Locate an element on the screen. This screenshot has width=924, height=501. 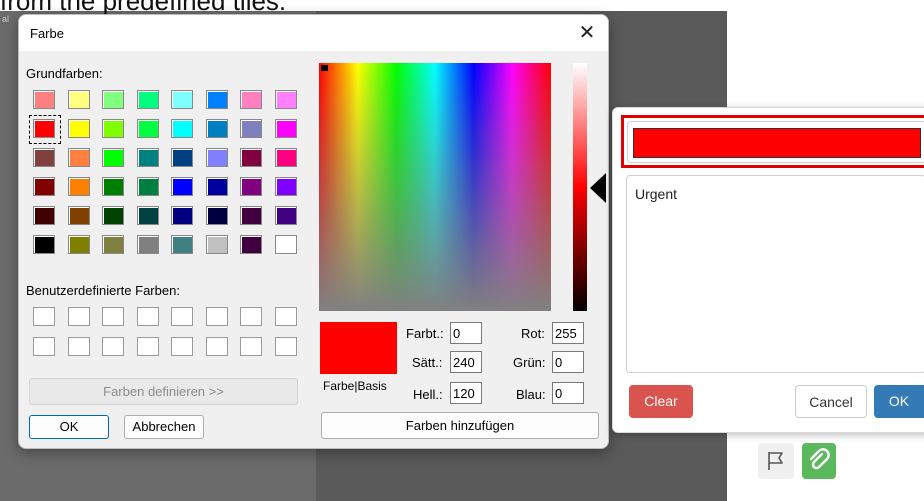
add-custom-colors-button: Farben hinzufügen is located at coordinates (460, 425).